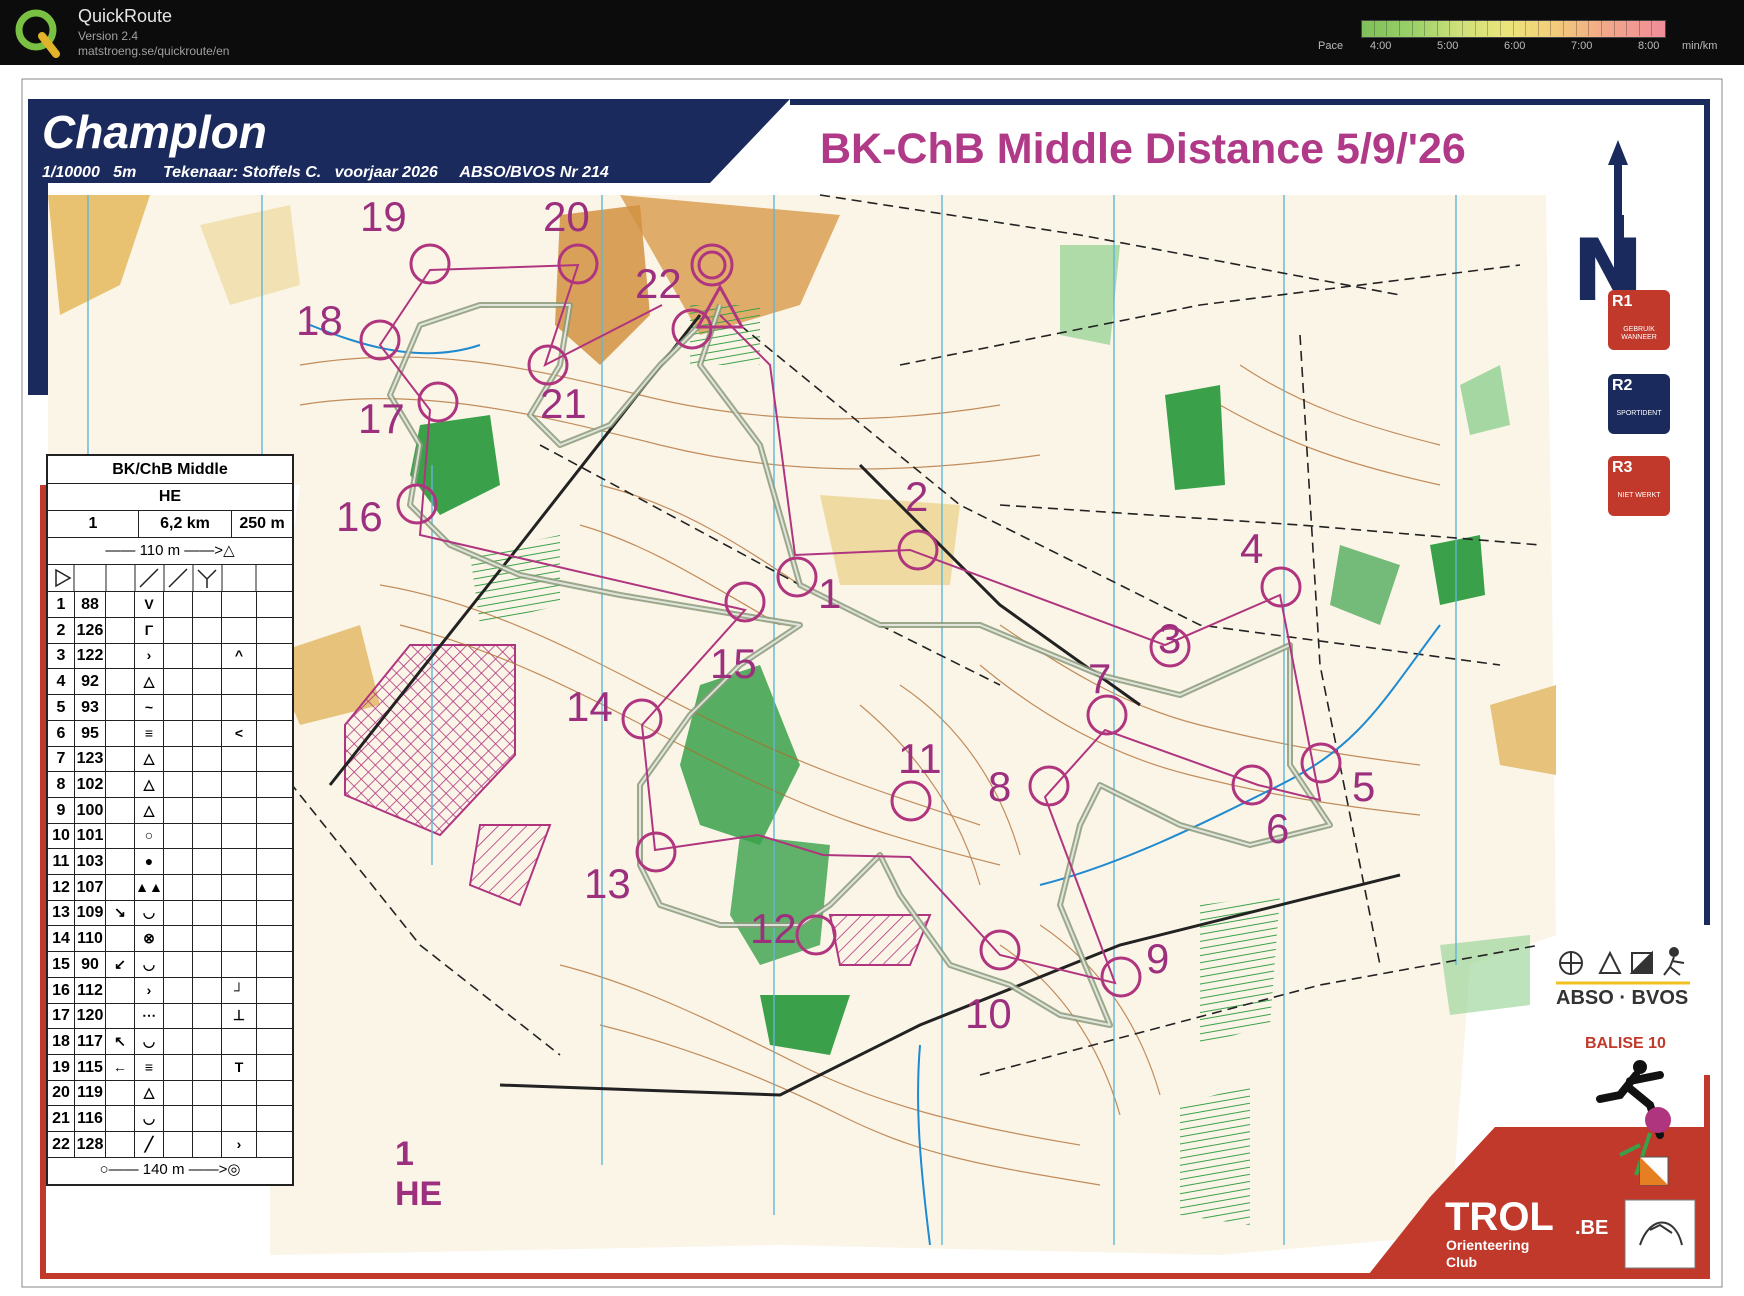 Image resolution: width=1744 pixels, height=1296 pixels. What do you see at coordinates (185, 524) in the screenshot?
I see `description-course-length: 6,2 km` at bounding box center [185, 524].